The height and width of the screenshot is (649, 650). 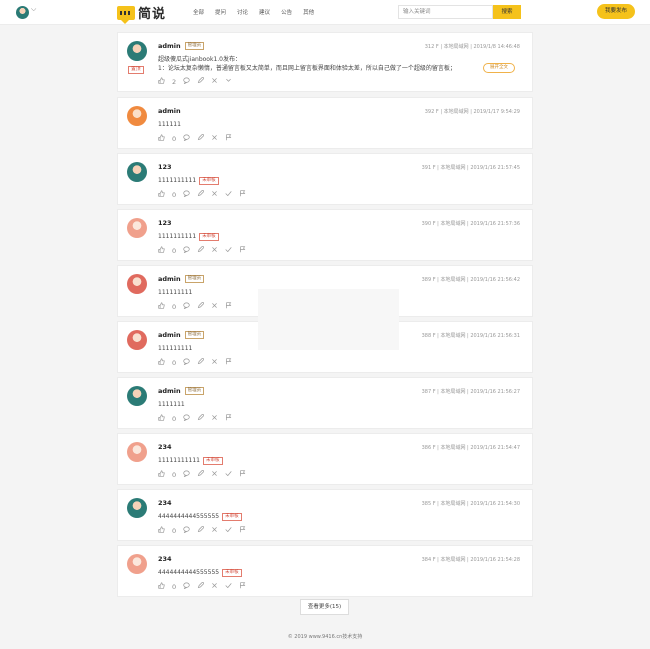 What do you see at coordinates (174, 81) in the screenshot?
I see `like-count: 2` at bounding box center [174, 81].